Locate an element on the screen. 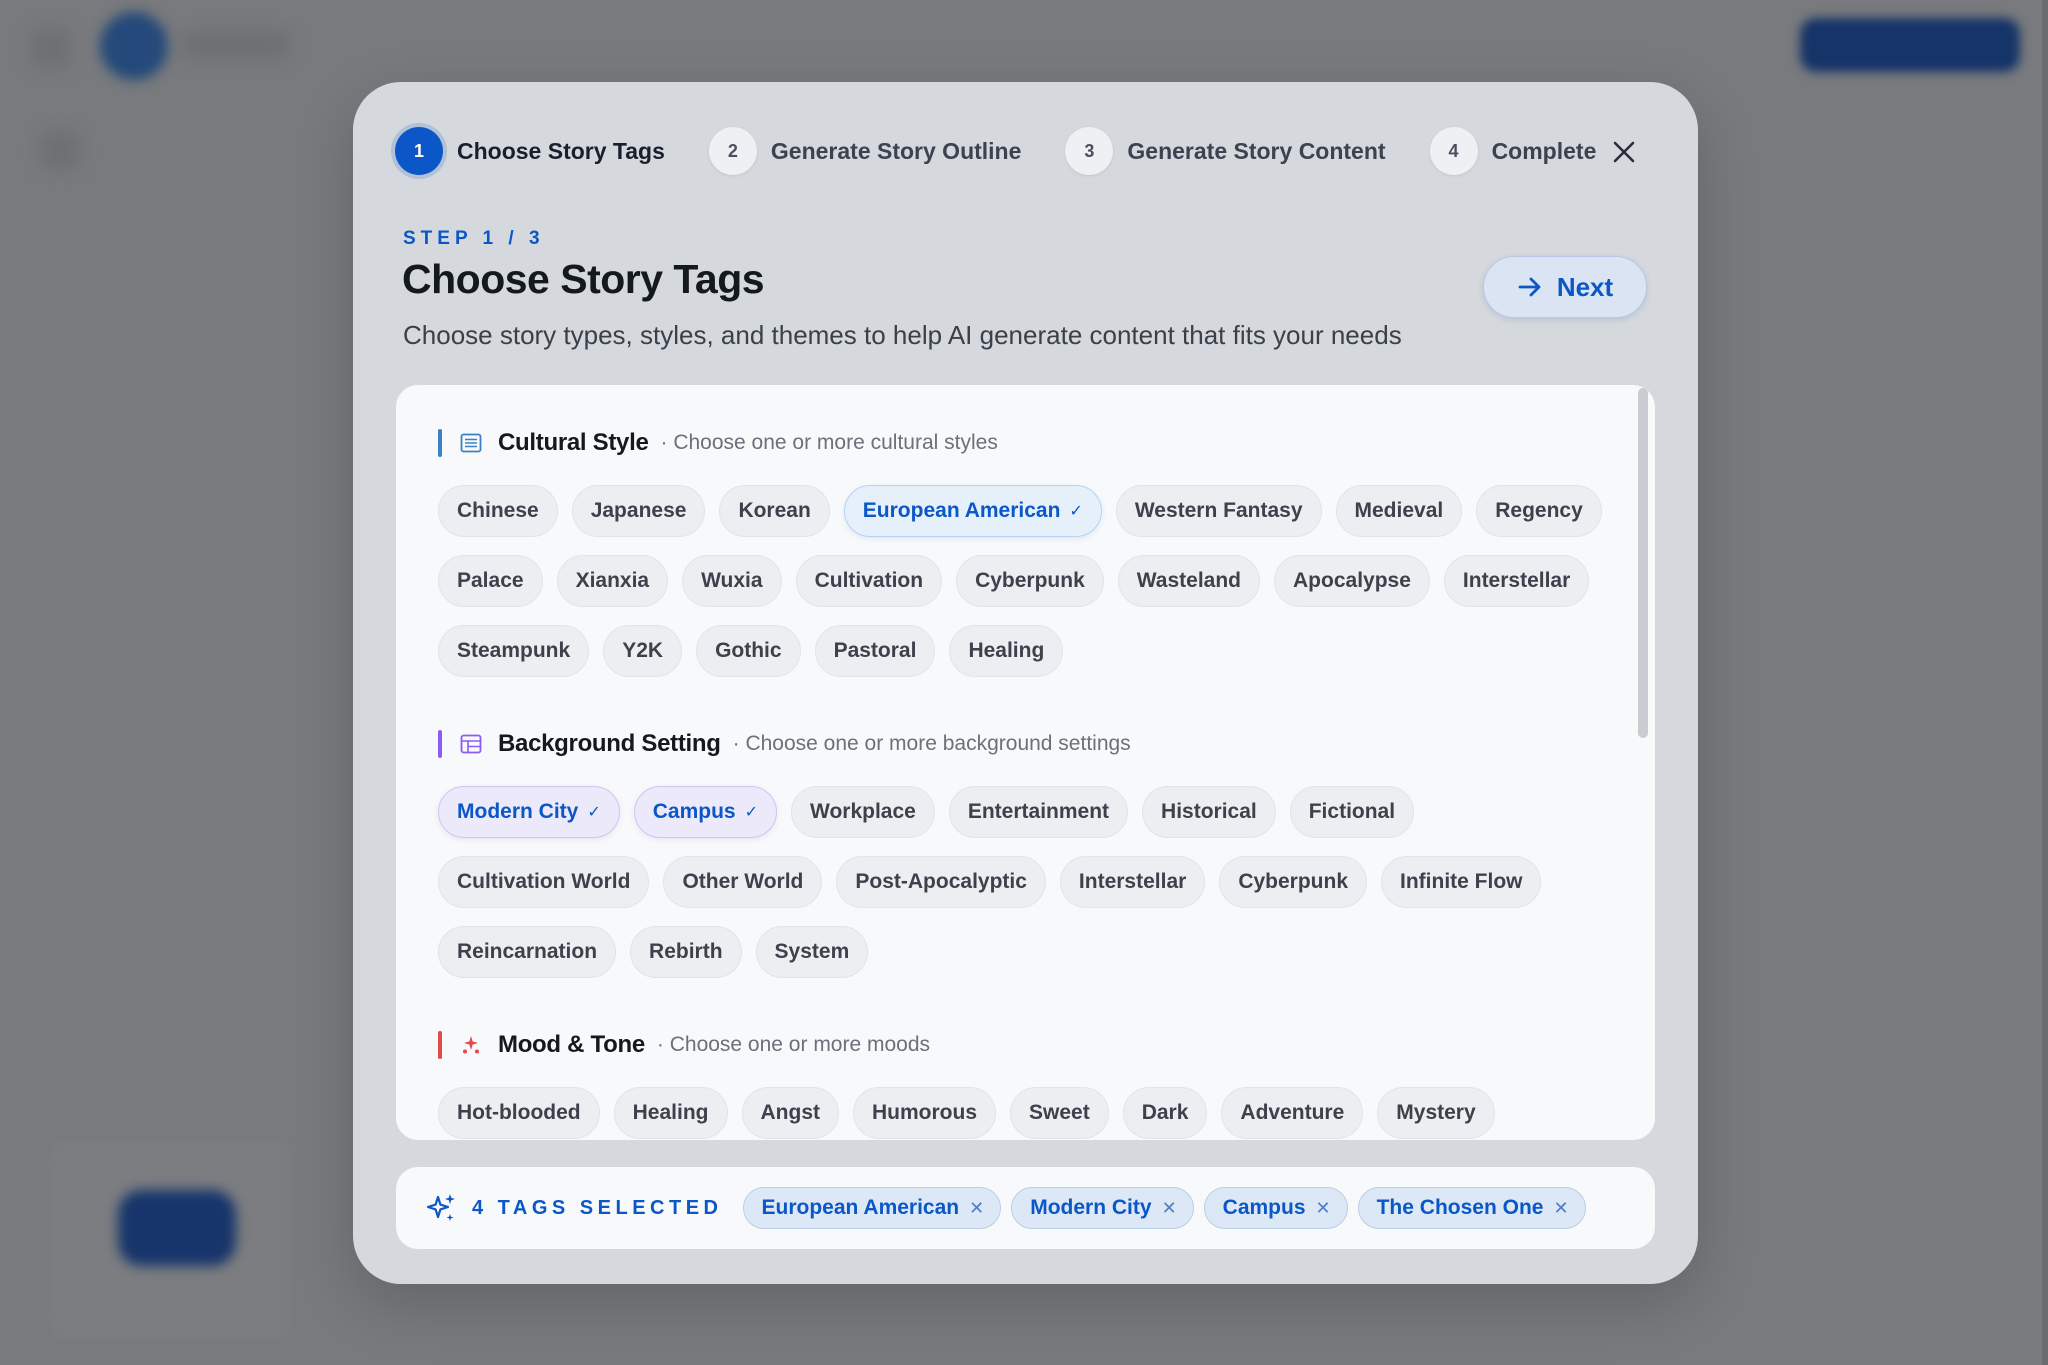 This screenshot has height=1365, width=2048. step-4: 4 Complete is located at coordinates (1513, 151).